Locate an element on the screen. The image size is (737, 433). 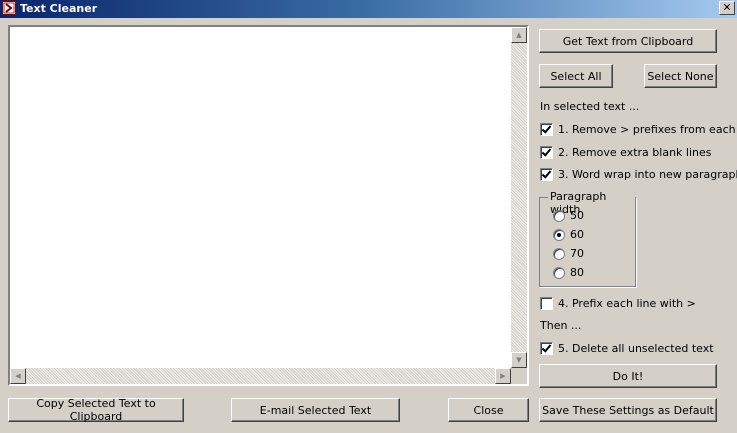
option-4-checkbox is located at coordinates (546, 303).